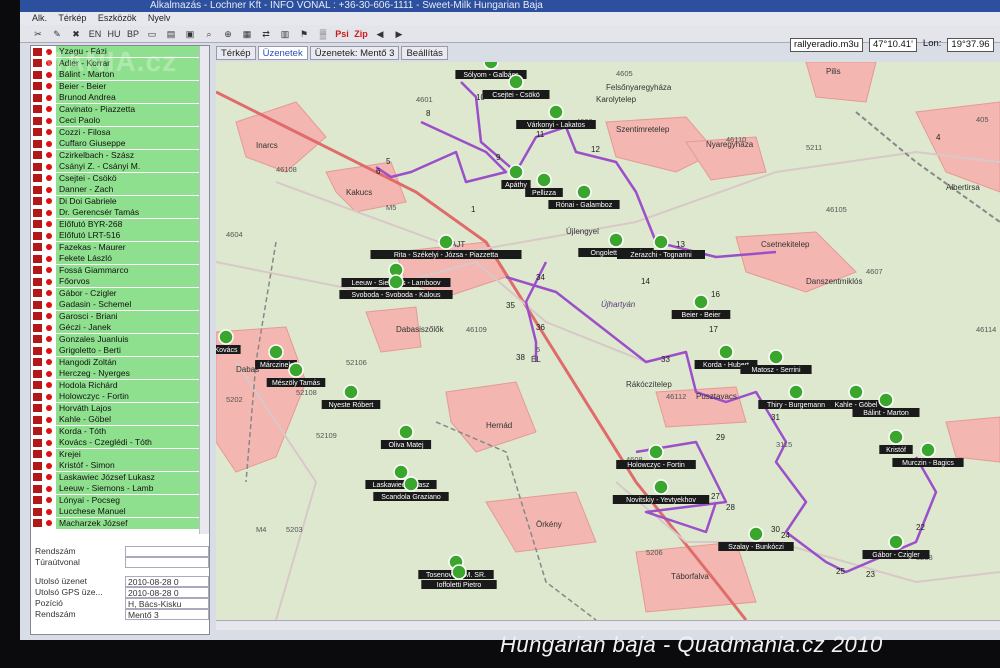 This screenshot has height=668, width=1000. Describe the element at coordinates (826, 45) in the screenshot. I see `radio-file: rallyeradio.m3u` at that location.